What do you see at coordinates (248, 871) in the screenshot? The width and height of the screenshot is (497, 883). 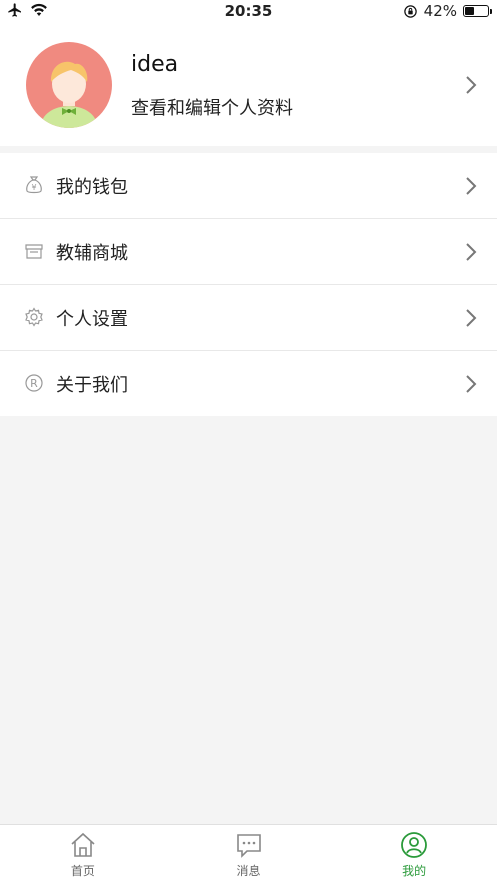 I see `tab-label: 消息` at bounding box center [248, 871].